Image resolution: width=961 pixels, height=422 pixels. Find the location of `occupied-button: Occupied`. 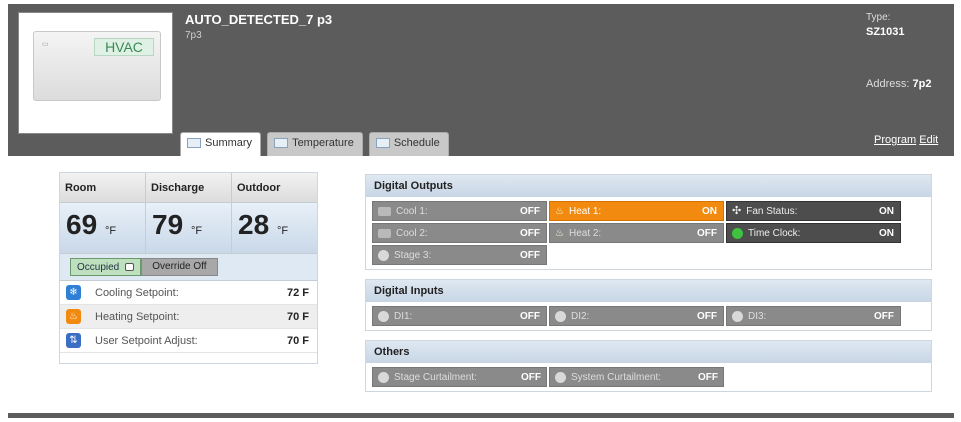

occupied-button: Occupied is located at coordinates (106, 267).